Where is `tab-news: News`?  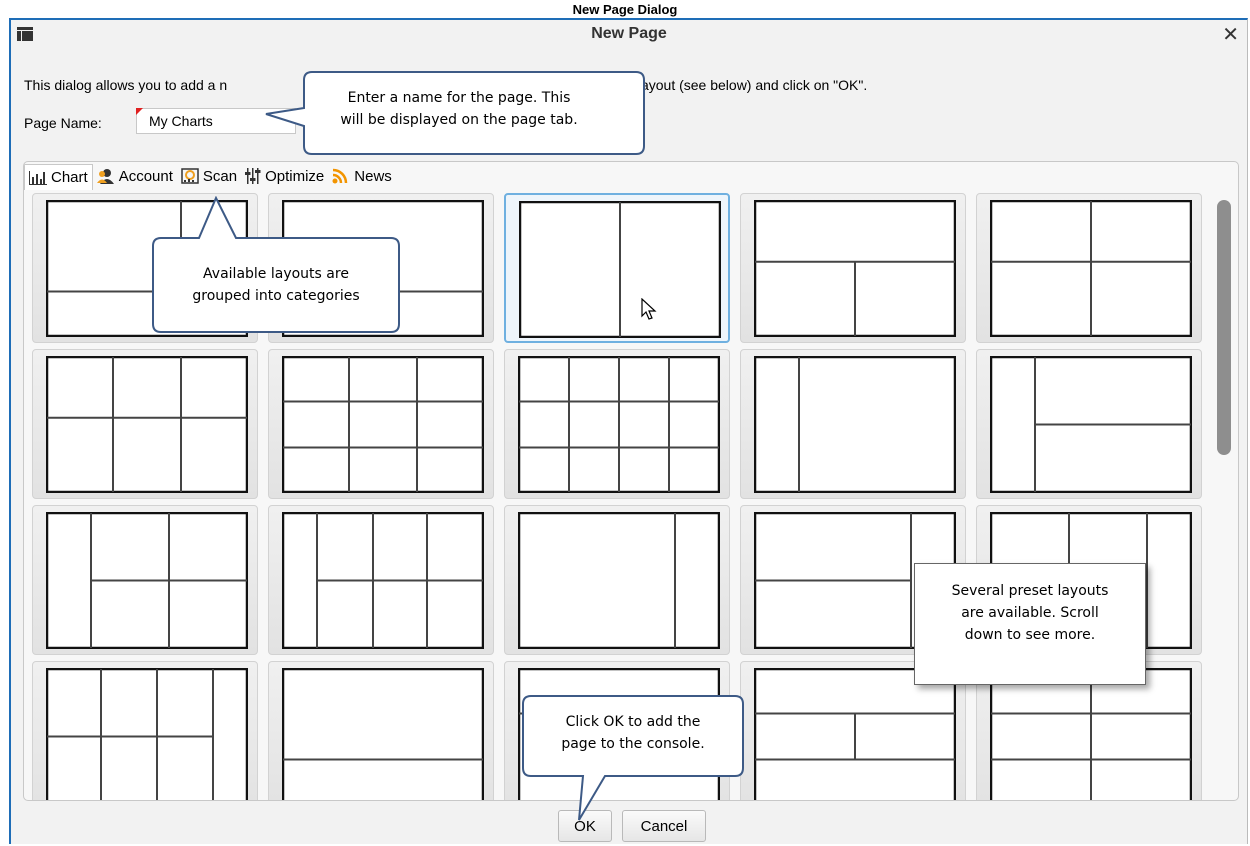
tab-news: News is located at coordinates (362, 176).